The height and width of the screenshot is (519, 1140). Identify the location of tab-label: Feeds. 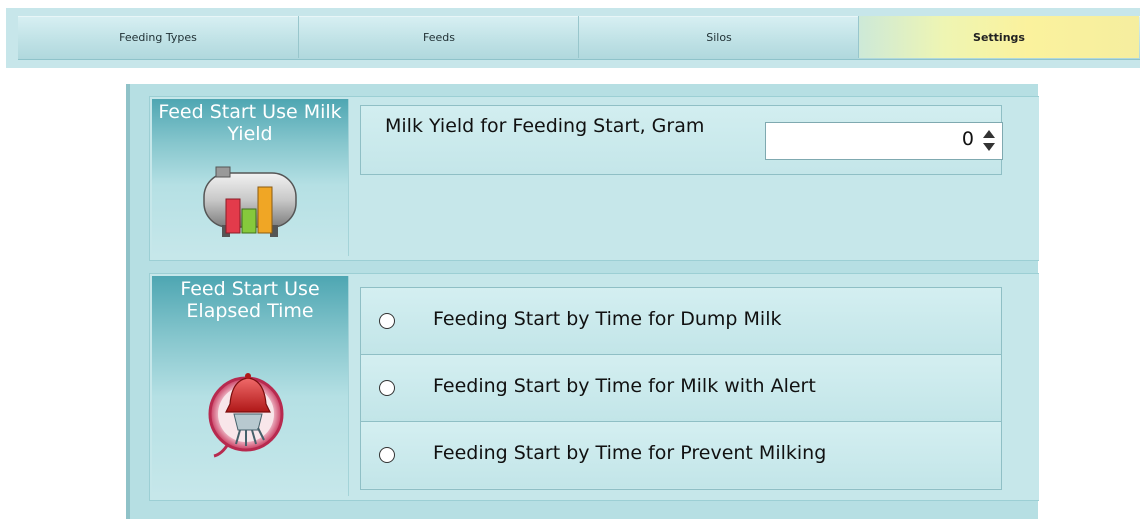
(439, 37).